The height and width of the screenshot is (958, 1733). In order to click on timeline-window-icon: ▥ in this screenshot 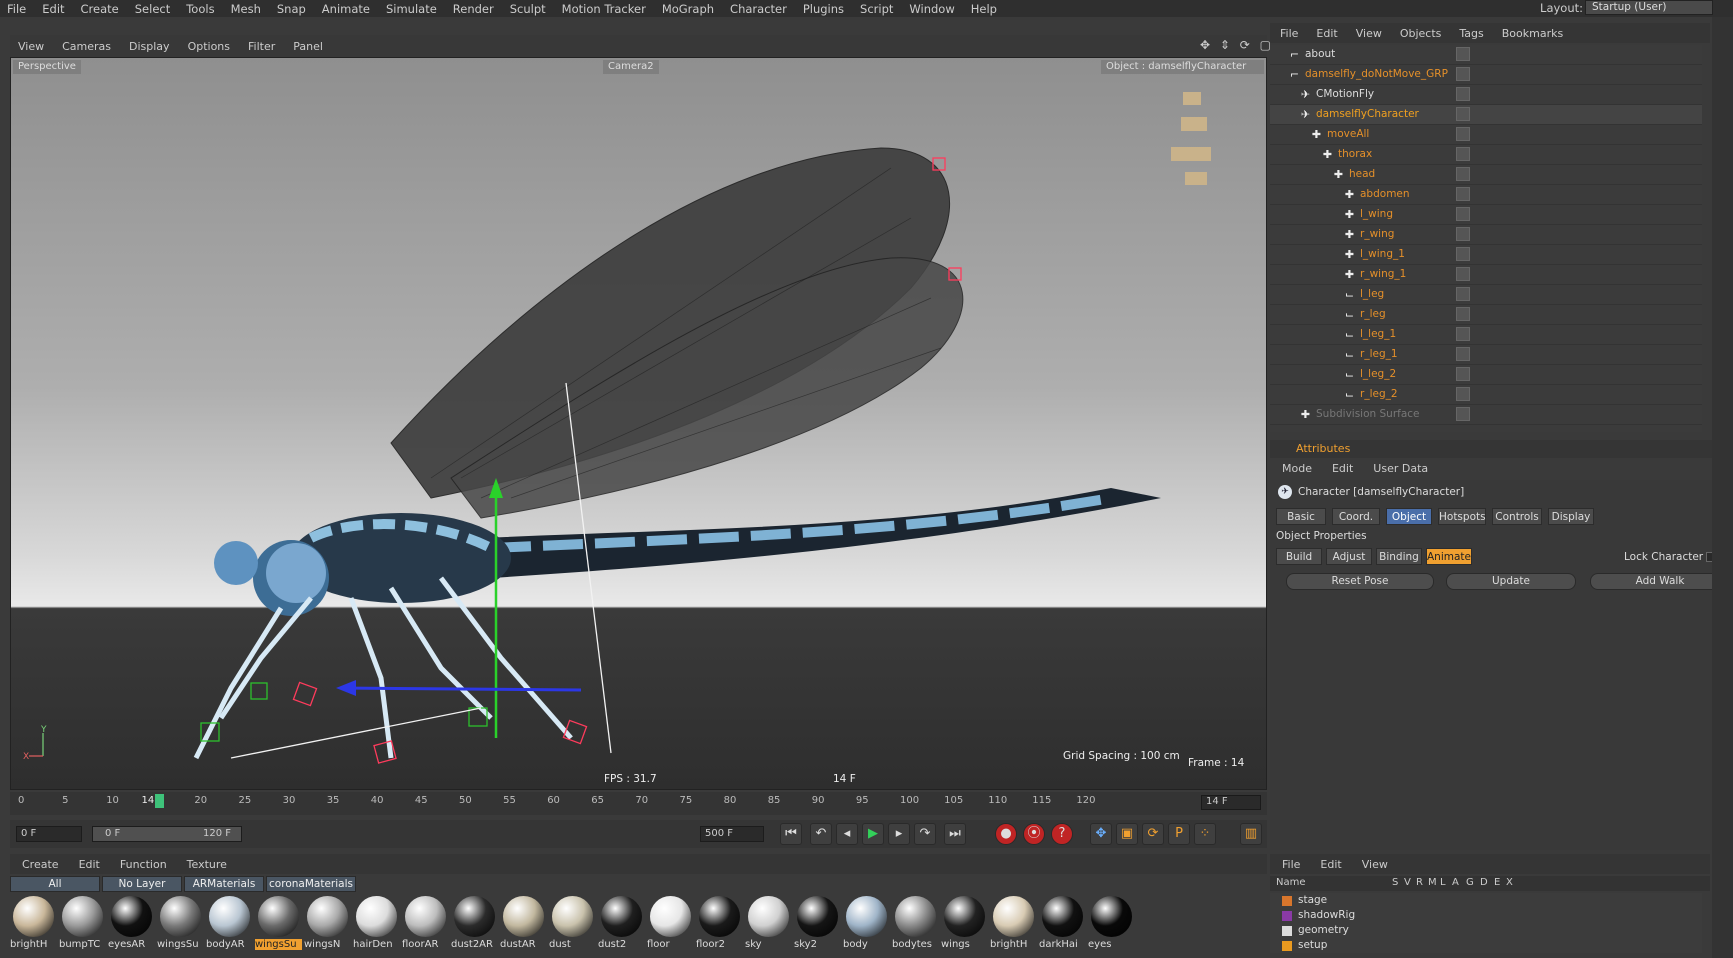, I will do `click(1251, 834)`.